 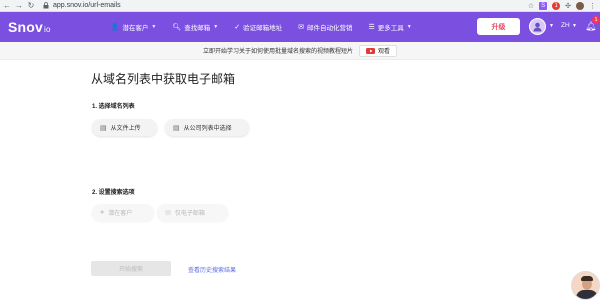 I want to click on lock-icon, so click(x=46, y=6).